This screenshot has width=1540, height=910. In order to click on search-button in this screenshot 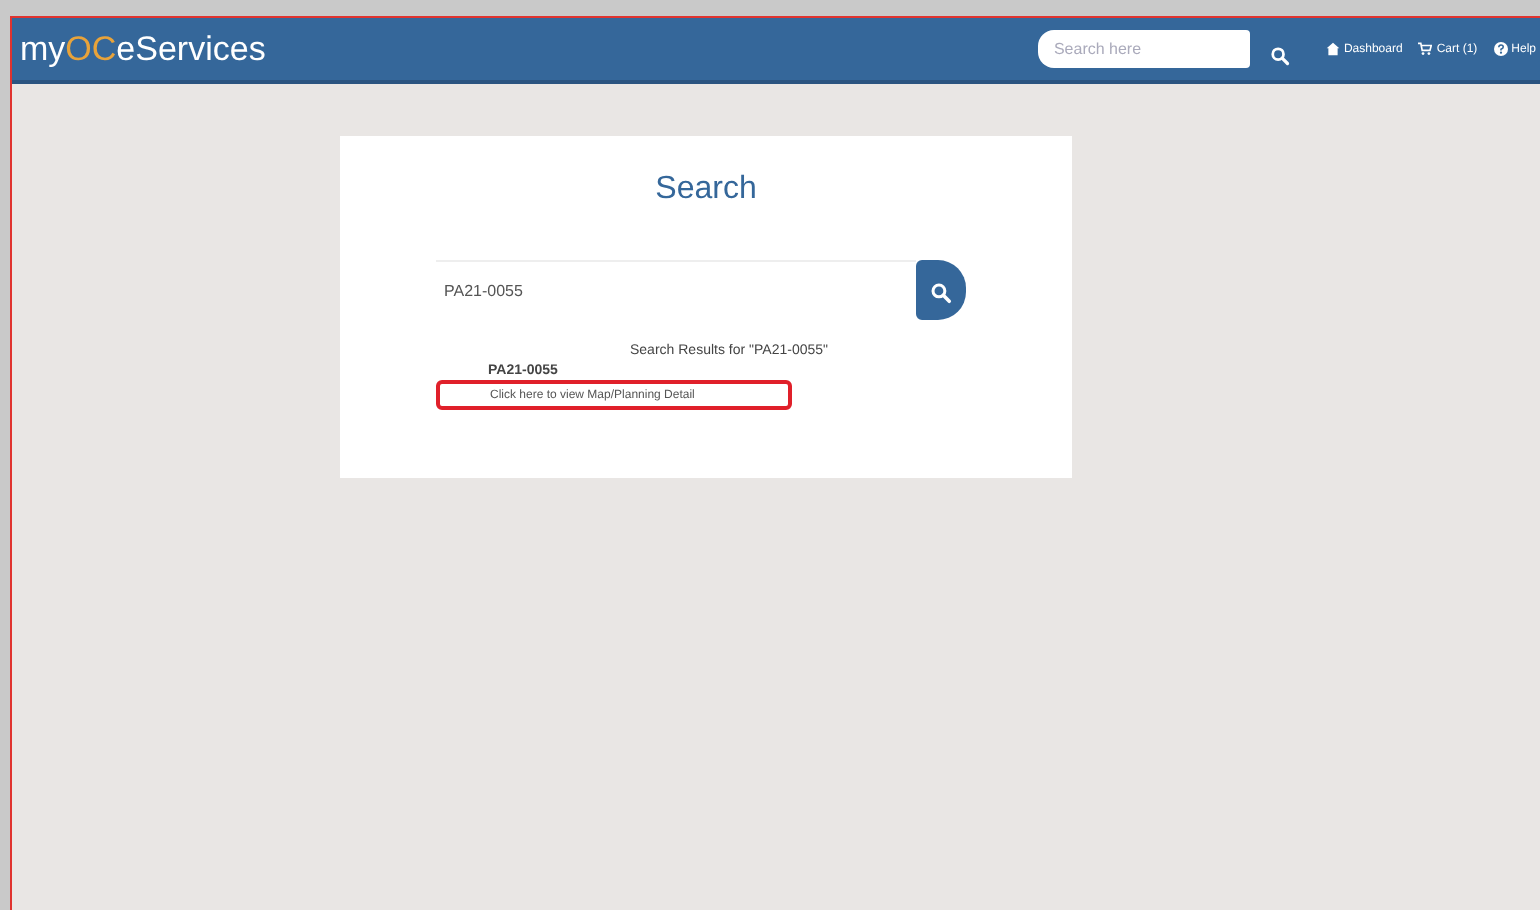, I will do `click(941, 290)`.